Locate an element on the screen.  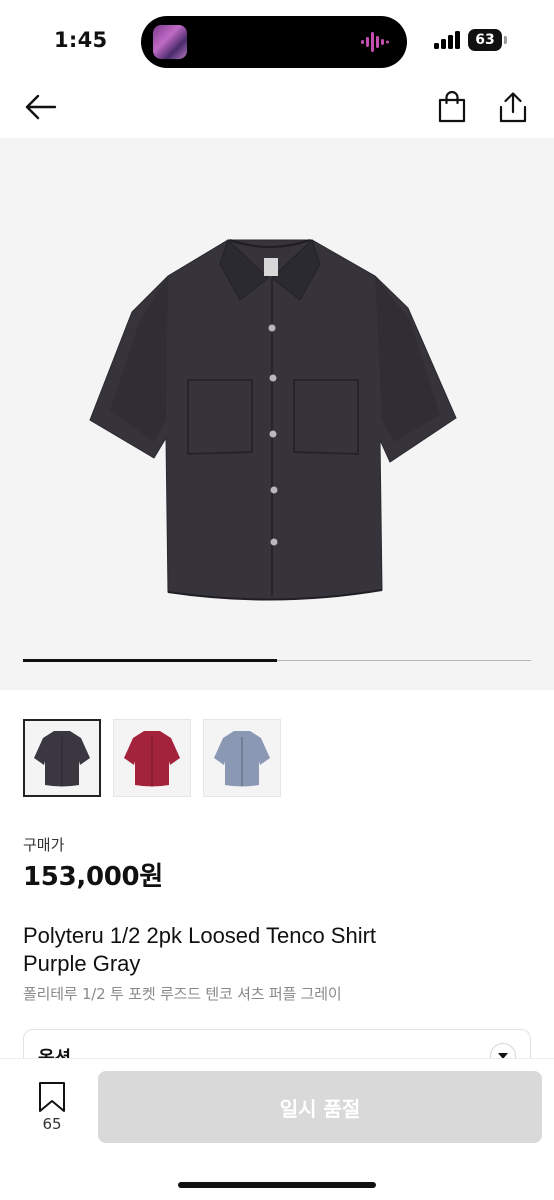
wishlist-count: 65 is located at coordinates (52, 1124).